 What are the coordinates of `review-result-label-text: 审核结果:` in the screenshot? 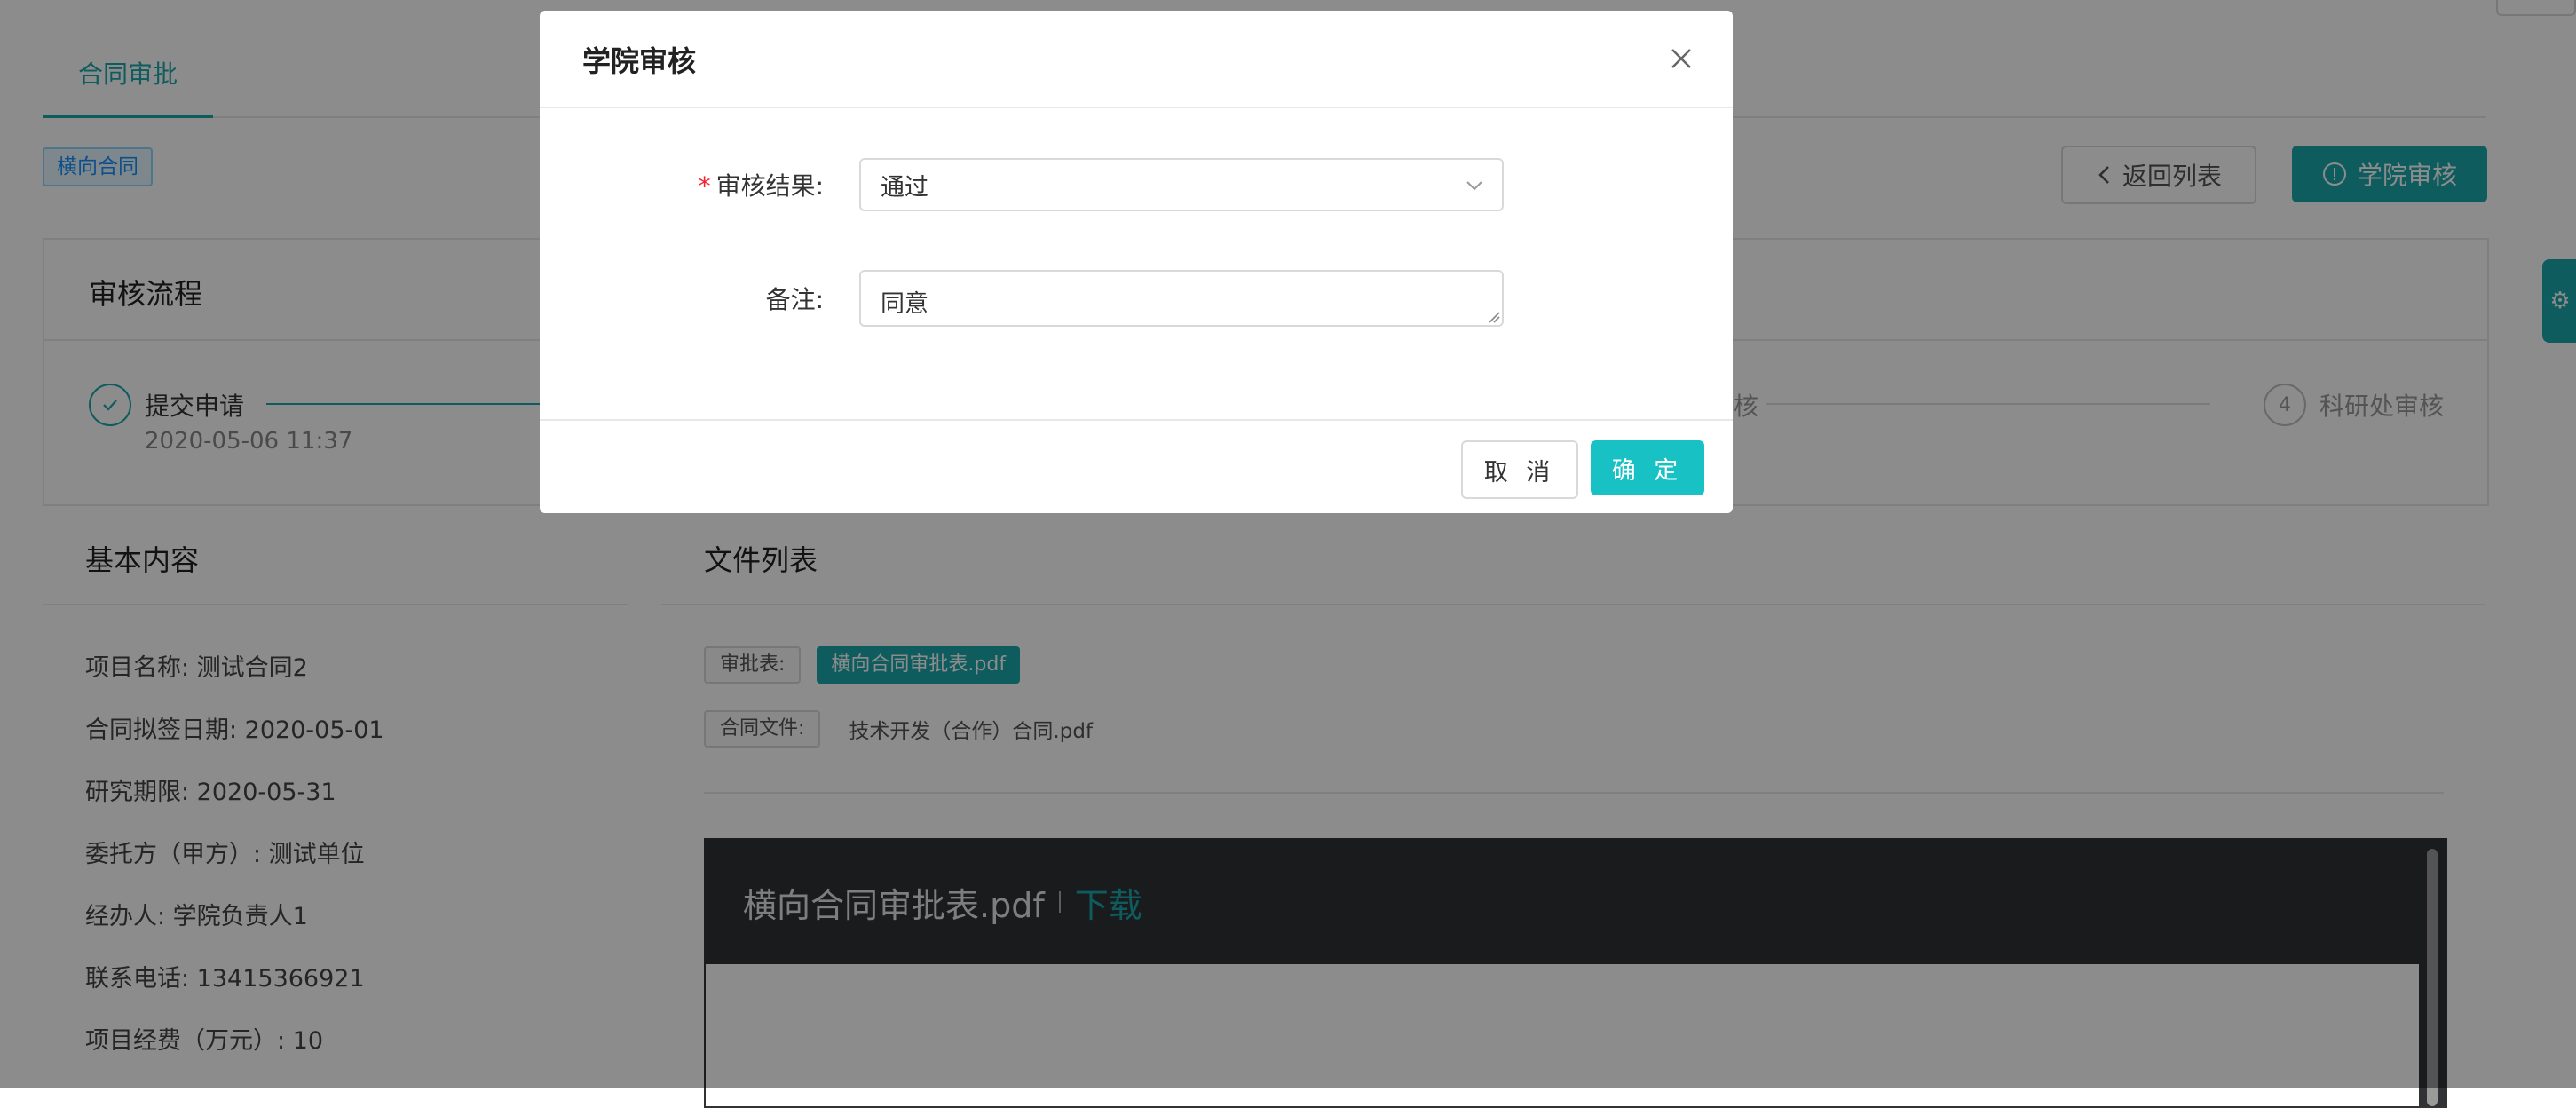 It's located at (769, 186).